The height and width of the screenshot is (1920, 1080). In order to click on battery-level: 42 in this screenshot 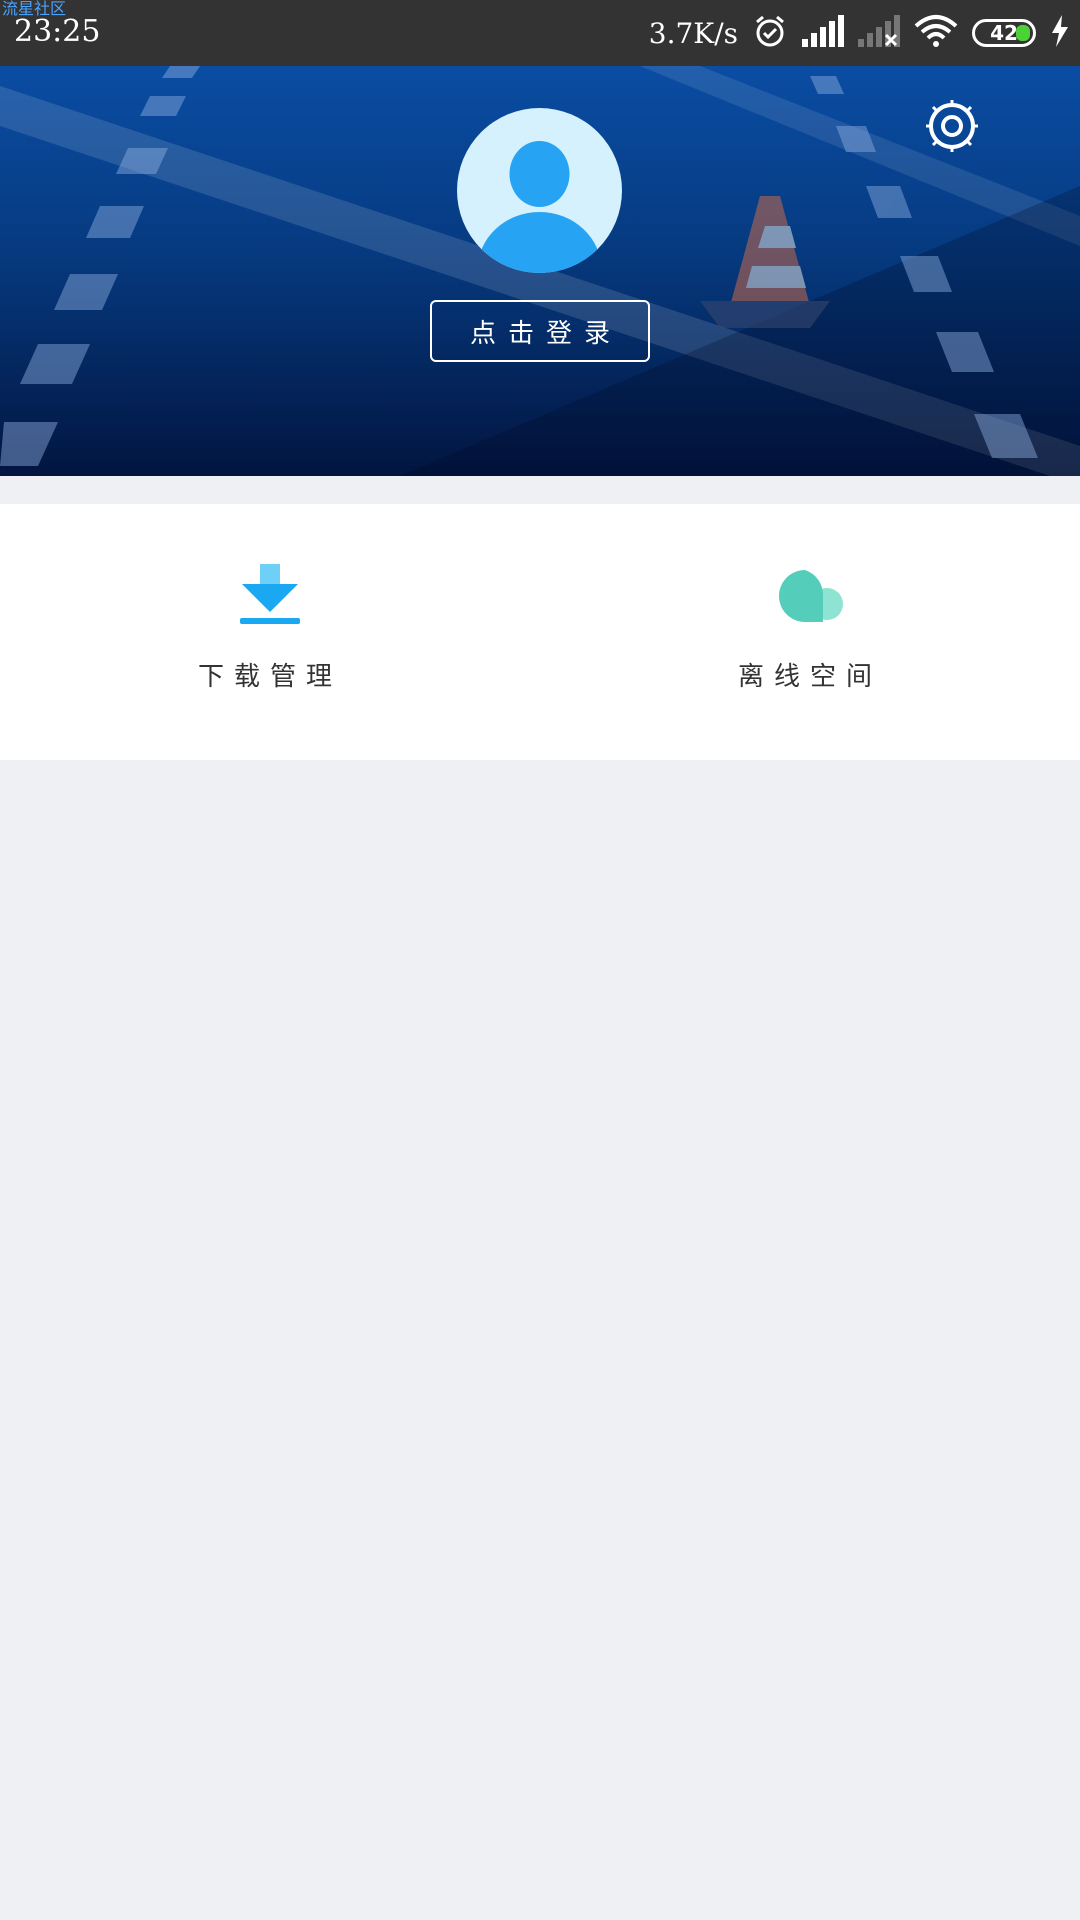, I will do `click(1004, 33)`.